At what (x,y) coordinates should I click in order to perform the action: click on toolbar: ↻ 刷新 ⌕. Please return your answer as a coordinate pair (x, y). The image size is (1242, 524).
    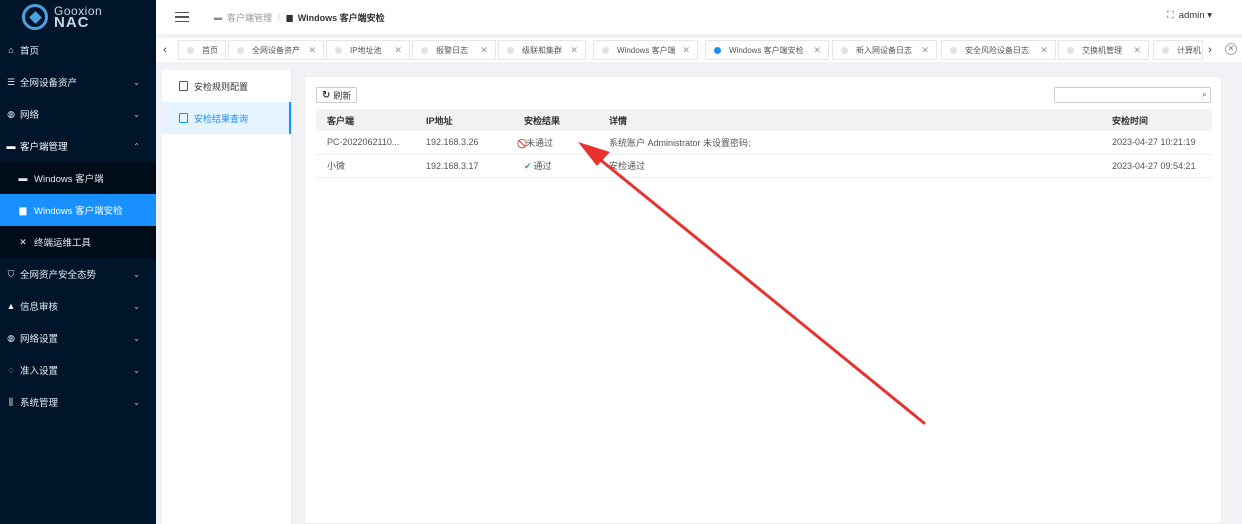
    Looking at the image, I should click on (763, 93).